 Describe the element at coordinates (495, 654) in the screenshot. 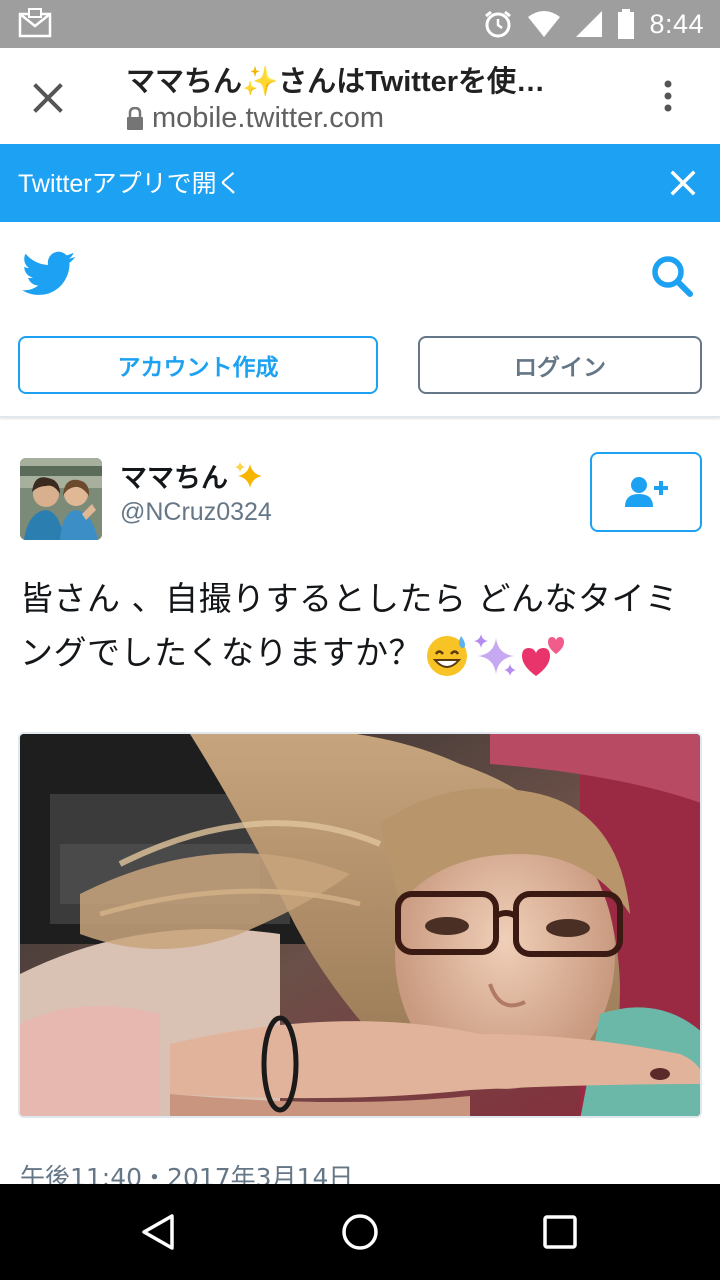

I see `sparkles-emoji` at that location.